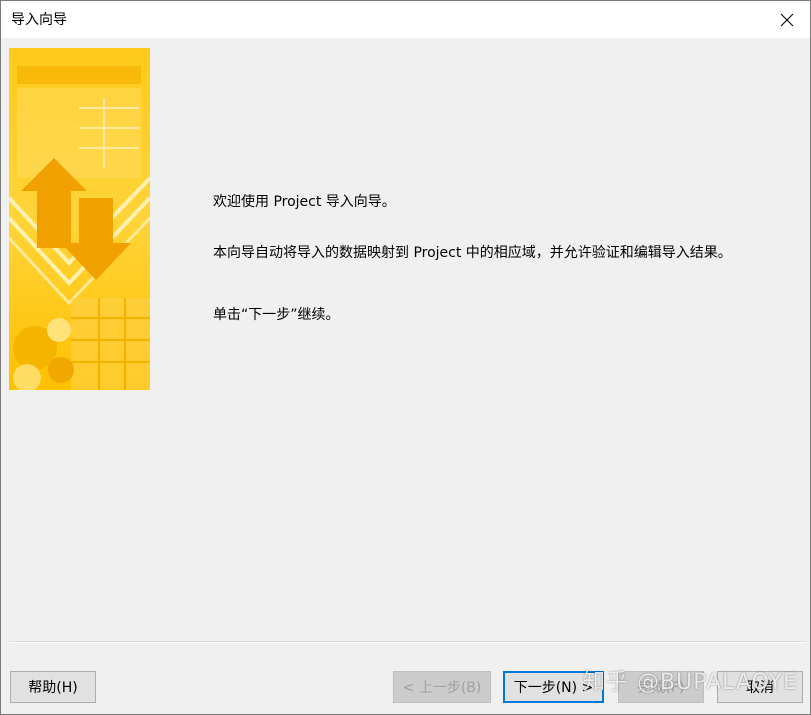 This screenshot has height=715, width=811. I want to click on close-button, so click(787, 19).